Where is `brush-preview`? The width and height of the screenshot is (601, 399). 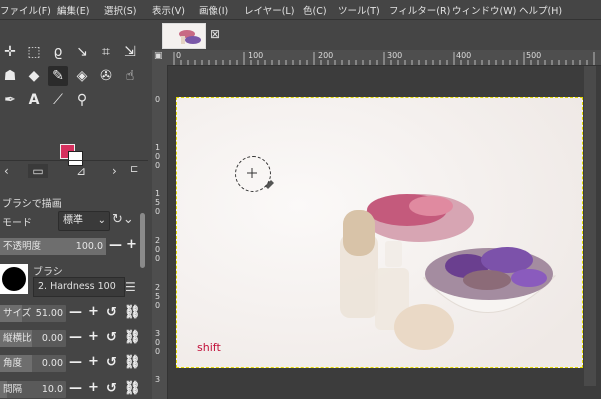 brush-preview is located at coordinates (14, 279).